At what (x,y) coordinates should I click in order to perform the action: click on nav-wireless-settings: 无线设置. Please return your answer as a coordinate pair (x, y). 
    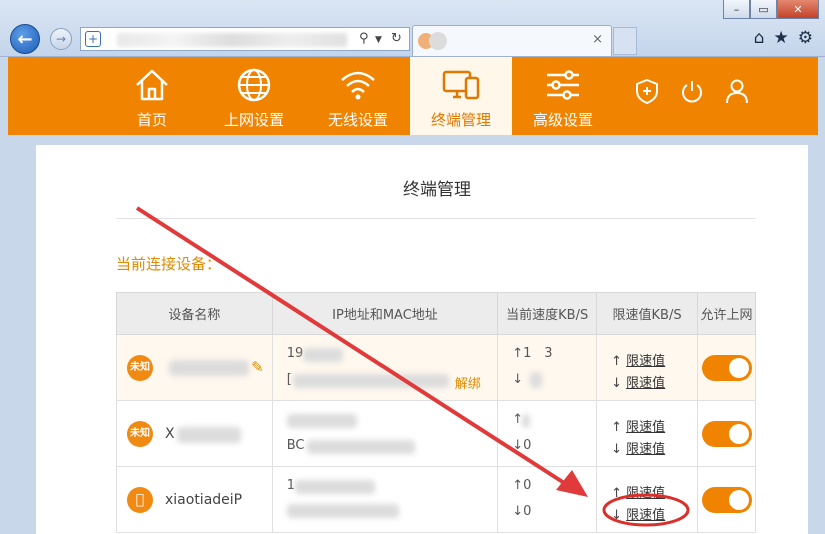
    Looking at the image, I should click on (358, 96).